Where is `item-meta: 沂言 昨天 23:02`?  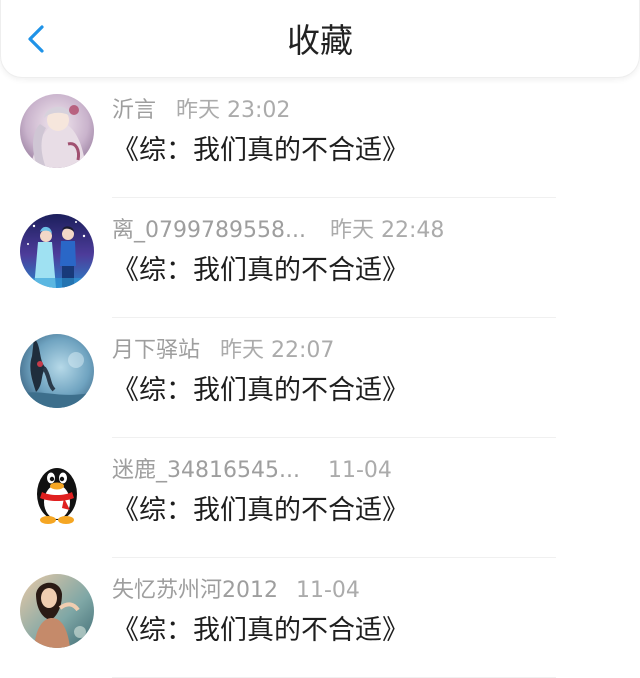
item-meta: 沂言 昨天 23:02 is located at coordinates (201, 111).